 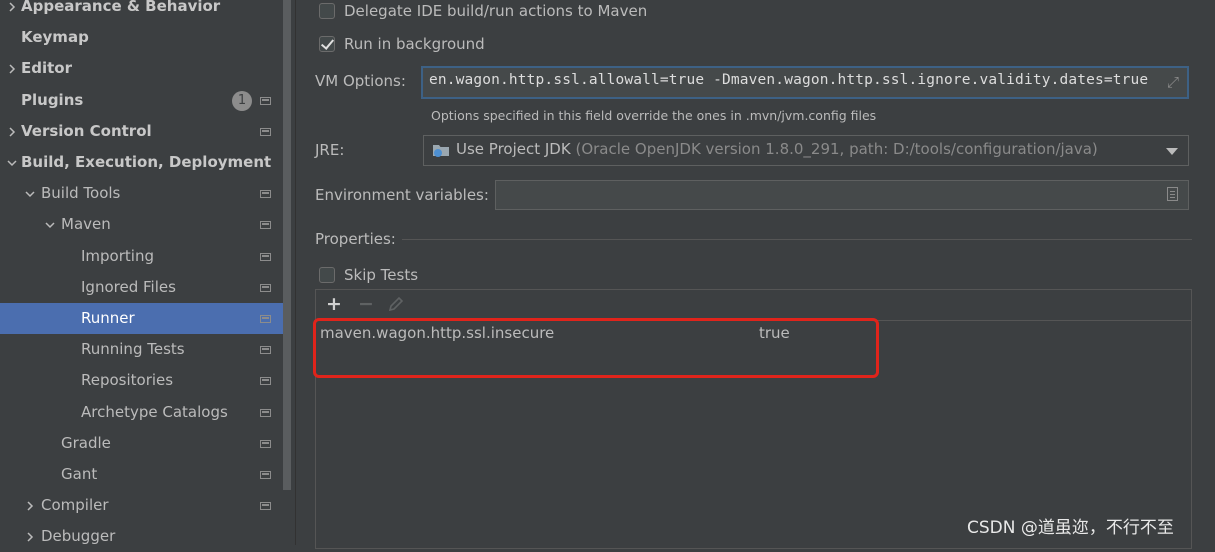 I want to click on sidebar-item-label: Debugger, so click(x=78, y=536).